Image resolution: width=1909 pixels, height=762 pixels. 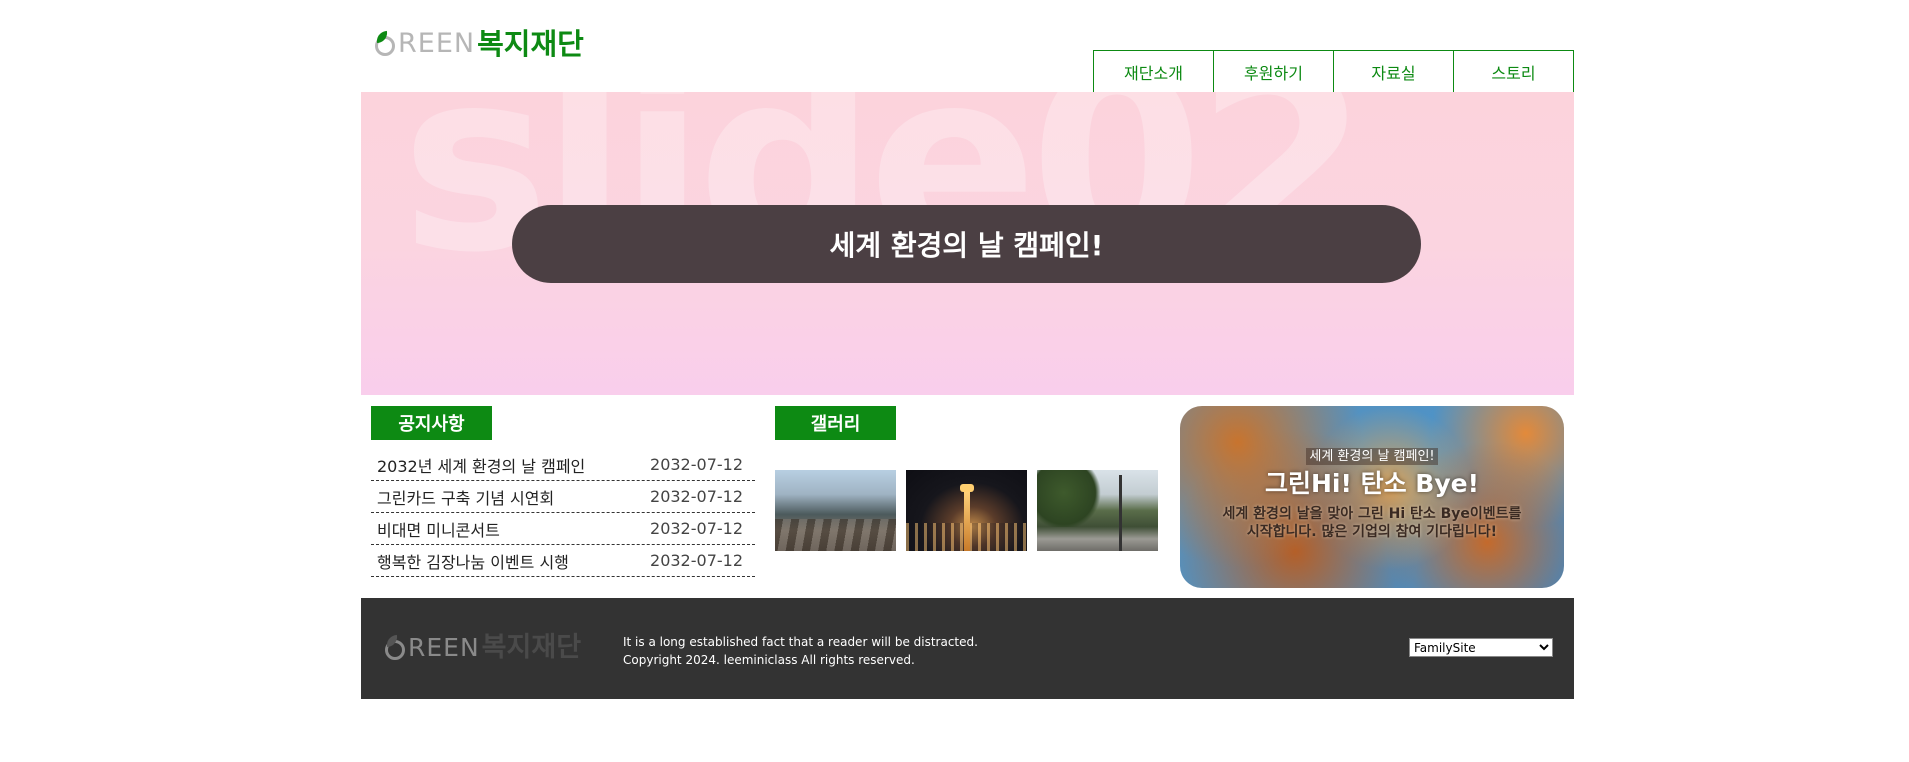 What do you see at coordinates (563, 497) in the screenshot?
I see `notice-item: 그린카드 구축 기념 시연회 2032-07-12` at bounding box center [563, 497].